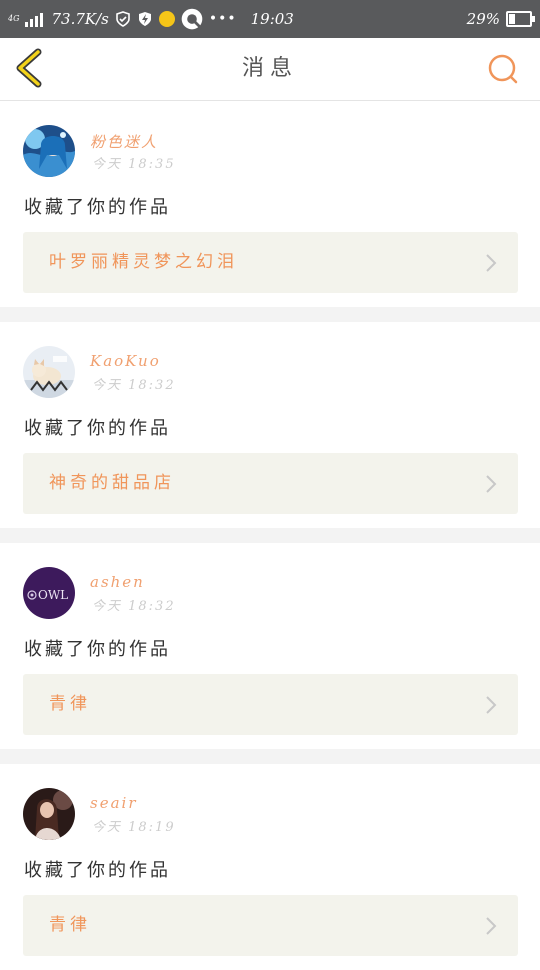 The height and width of the screenshot is (970, 540). I want to click on notification-shield-icon, so click(123, 19).